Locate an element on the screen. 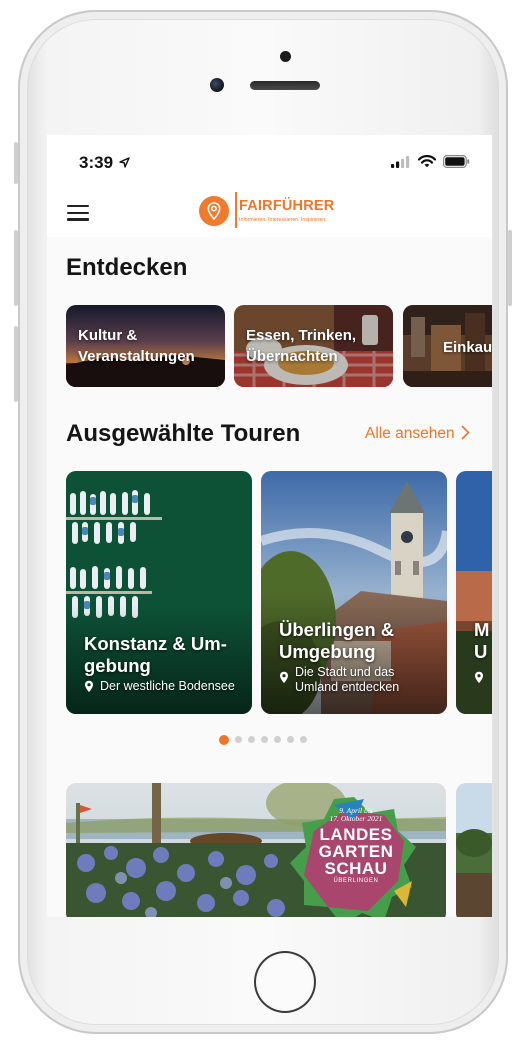  konstanz-harbor-photo is located at coordinates (159, 592).